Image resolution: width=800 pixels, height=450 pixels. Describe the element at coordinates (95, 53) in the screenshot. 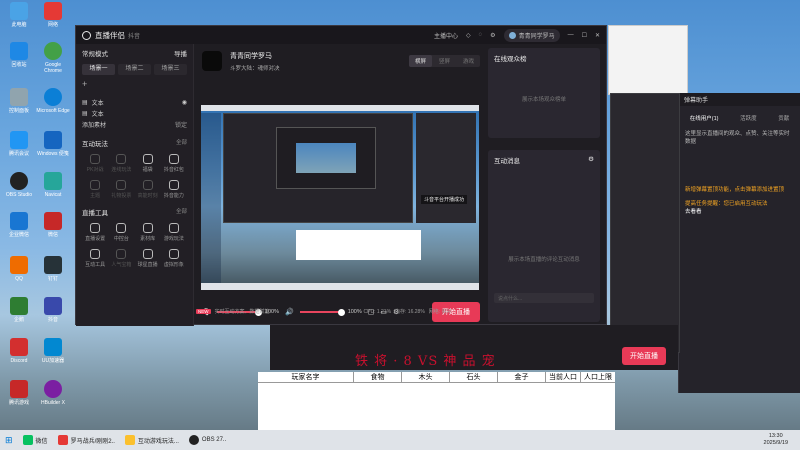

I see `mode-selector: 常规模式` at that location.